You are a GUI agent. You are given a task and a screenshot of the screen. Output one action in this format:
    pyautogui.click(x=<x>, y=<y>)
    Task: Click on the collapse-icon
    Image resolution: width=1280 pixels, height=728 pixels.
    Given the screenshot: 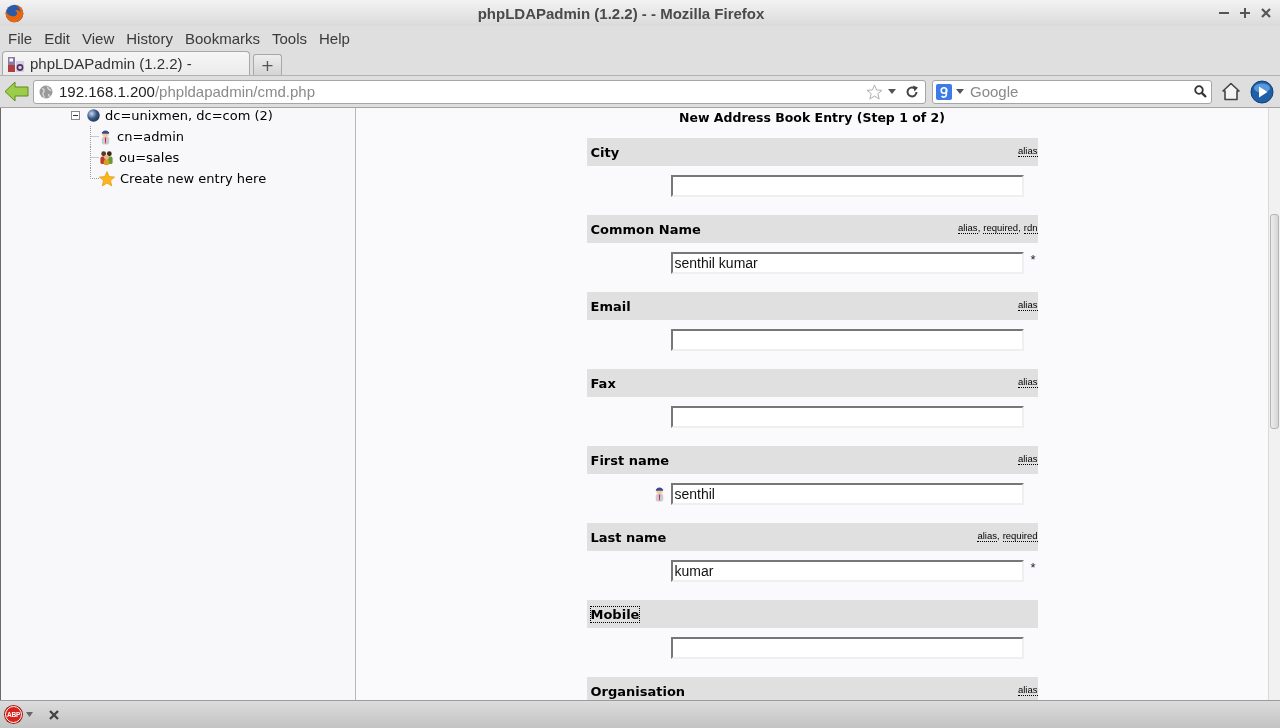 What is the action you would take?
    pyautogui.click(x=75, y=115)
    